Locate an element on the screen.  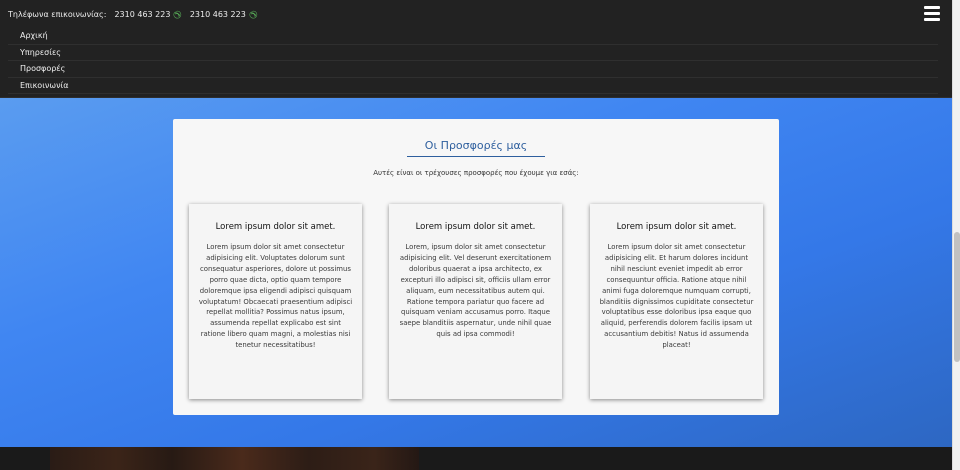
phone-link-2: 2310 463 223 ✆ is located at coordinates (224, 14).